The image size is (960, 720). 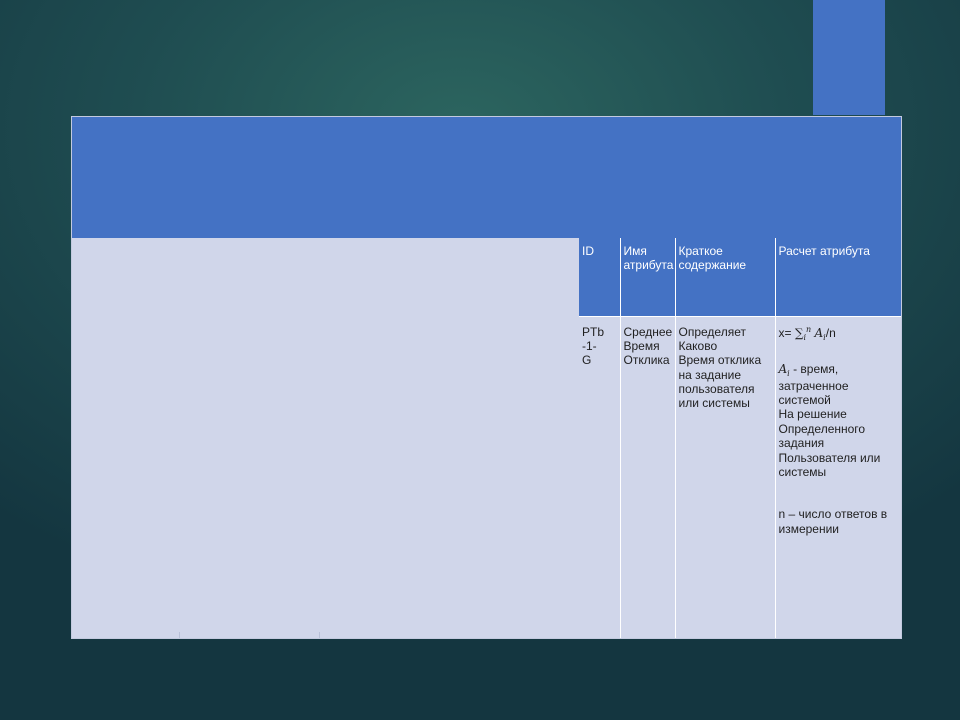 What do you see at coordinates (593, 346) in the screenshot?
I see `id-value: PTb -1- G` at bounding box center [593, 346].